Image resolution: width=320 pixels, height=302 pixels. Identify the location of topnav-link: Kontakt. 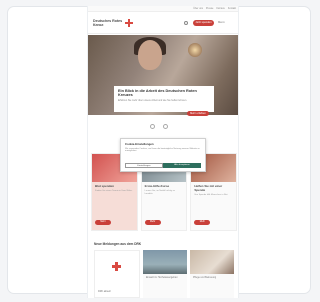
(232, 8).